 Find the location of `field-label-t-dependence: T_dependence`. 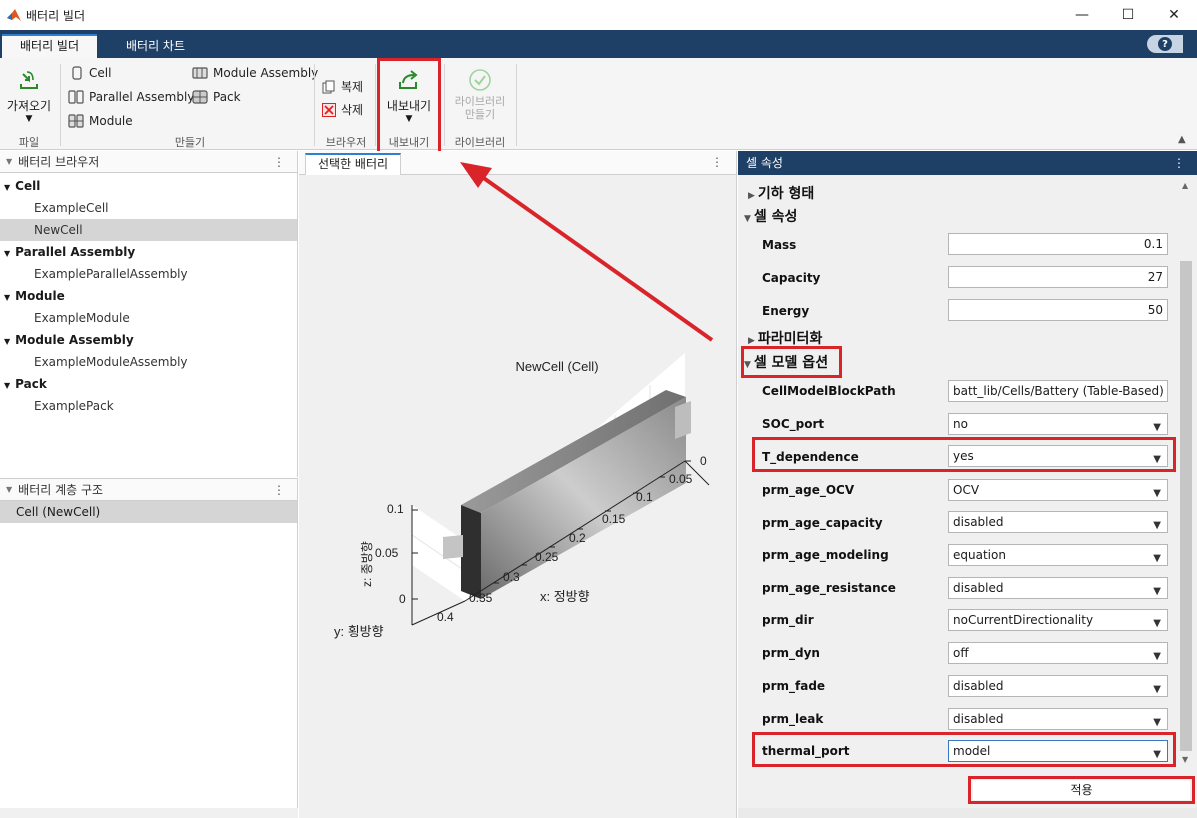

field-label-t-dependence: T_dependence is located at coordinates (810, 457).